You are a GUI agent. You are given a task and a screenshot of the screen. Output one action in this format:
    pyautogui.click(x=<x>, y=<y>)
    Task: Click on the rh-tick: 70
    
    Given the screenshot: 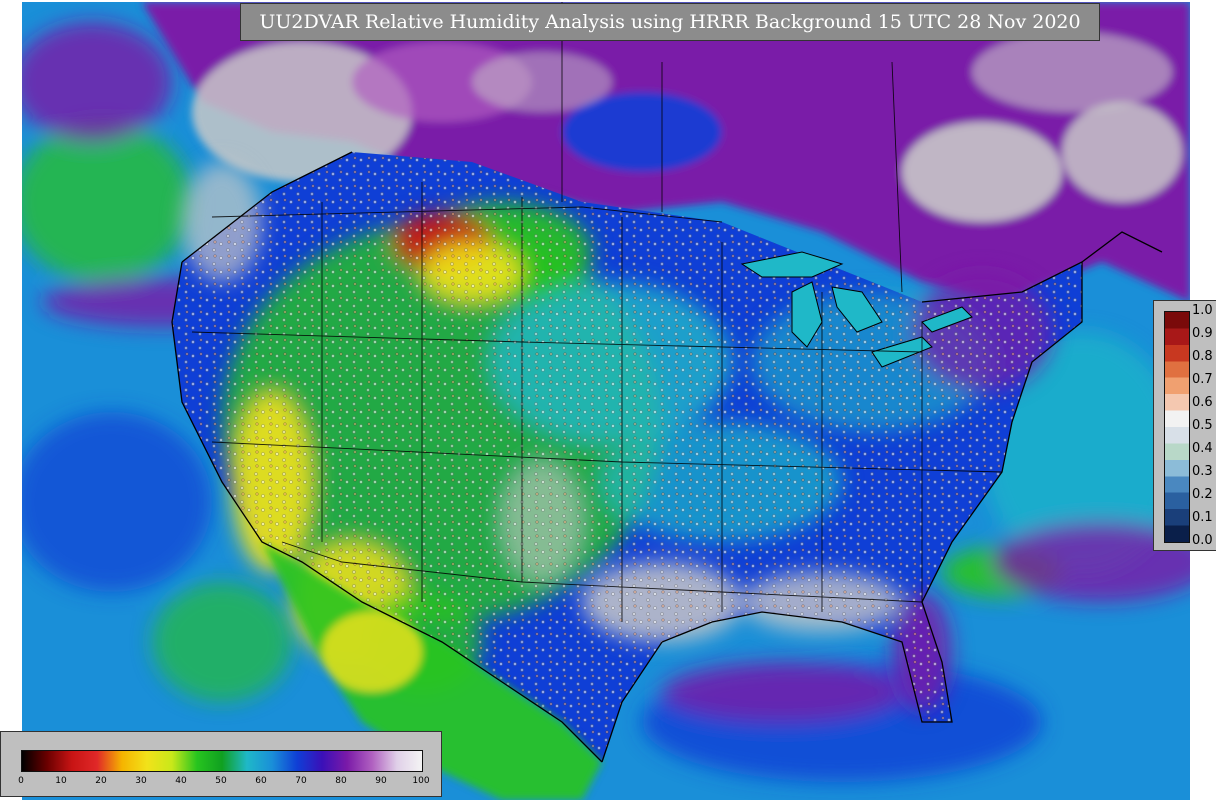 What is the action you would take?
    pyautogui.click(x=301, y=781)
    